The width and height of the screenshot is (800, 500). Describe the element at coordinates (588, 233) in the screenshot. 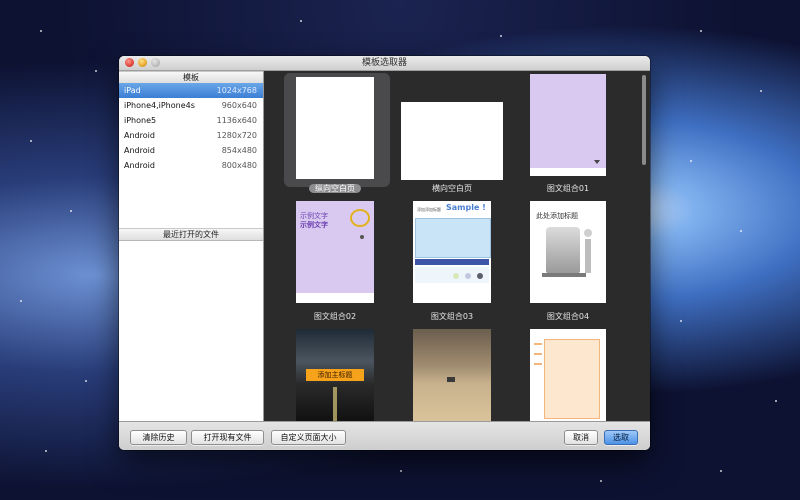

I see `figure-head-icon` at that location.